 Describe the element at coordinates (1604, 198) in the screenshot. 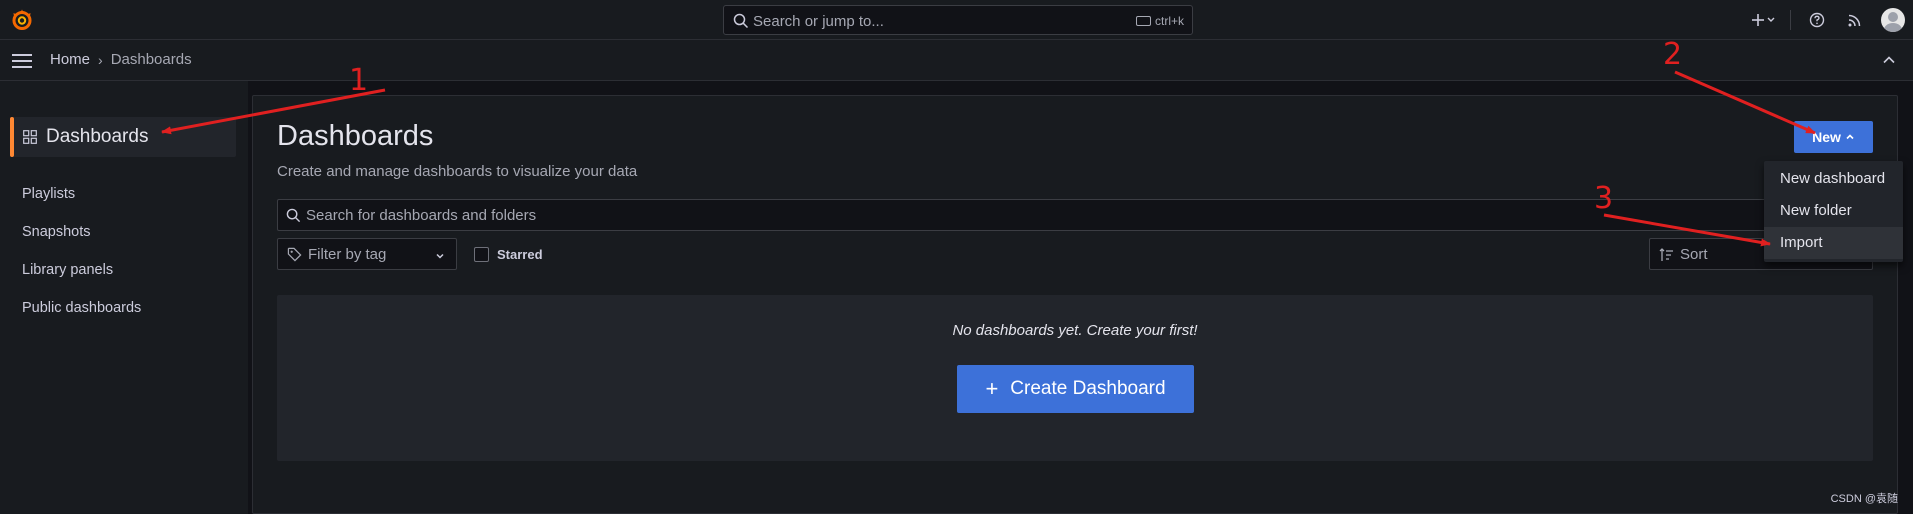

I see `annotation-number-3: 3` at that location.